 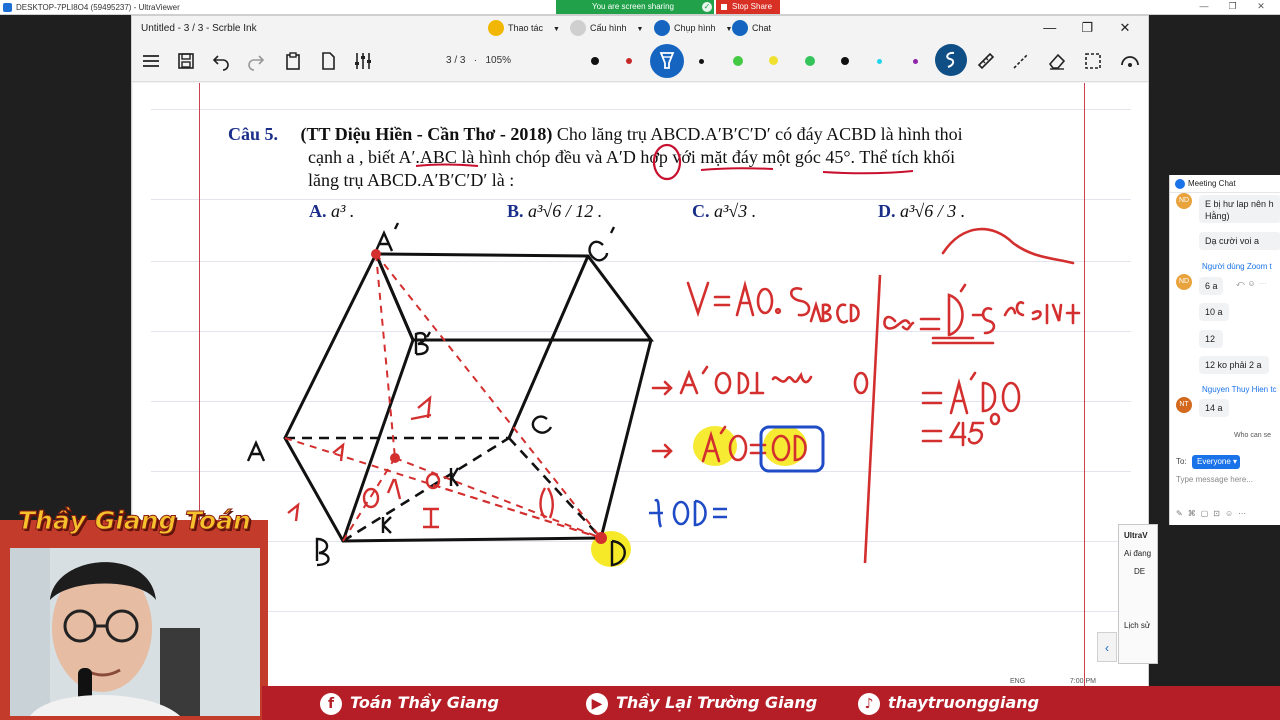 I want to click on ruler-button, so click(x=986, y=61).